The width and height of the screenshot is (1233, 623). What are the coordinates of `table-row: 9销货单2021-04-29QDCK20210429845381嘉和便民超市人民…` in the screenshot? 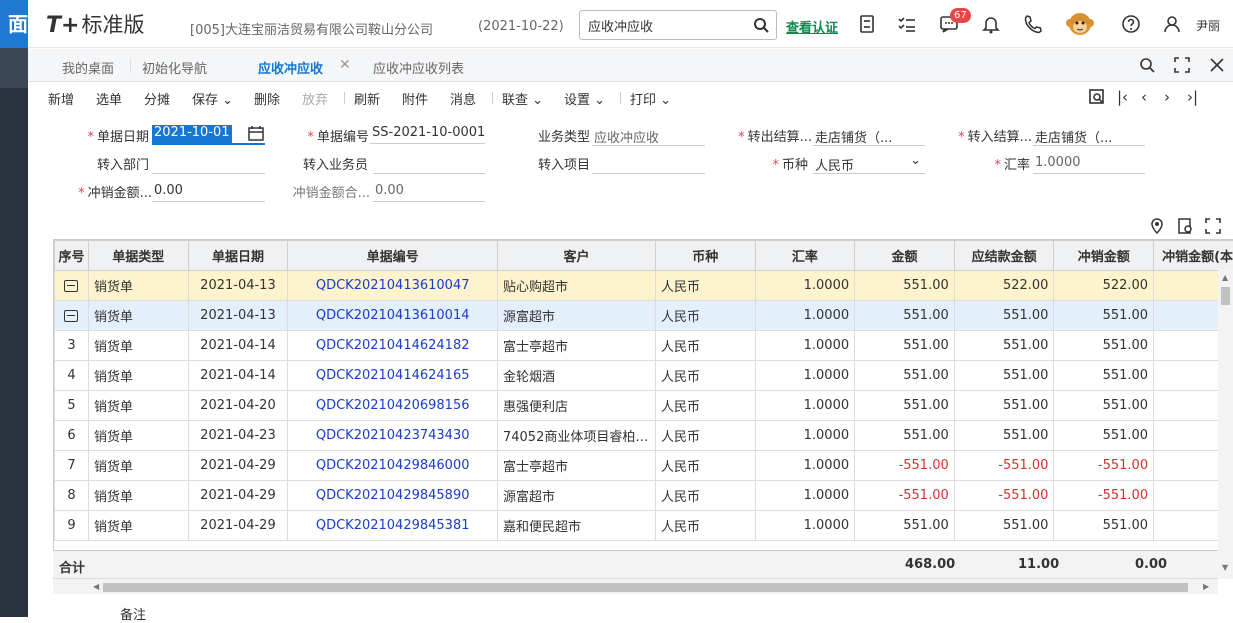 It's located at (644, 526).